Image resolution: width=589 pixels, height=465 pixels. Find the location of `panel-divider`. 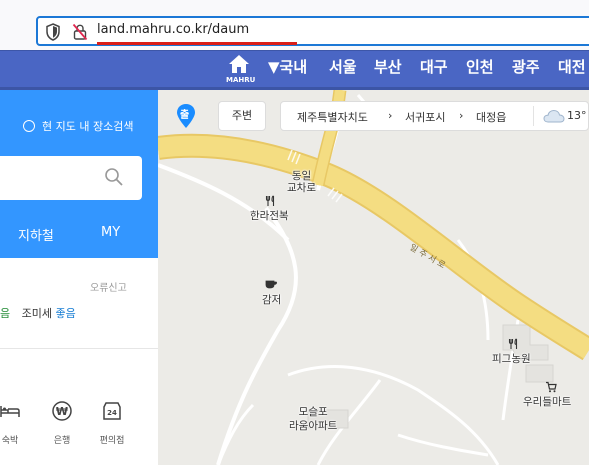

panel-divider is located at coordinates (79, 348).